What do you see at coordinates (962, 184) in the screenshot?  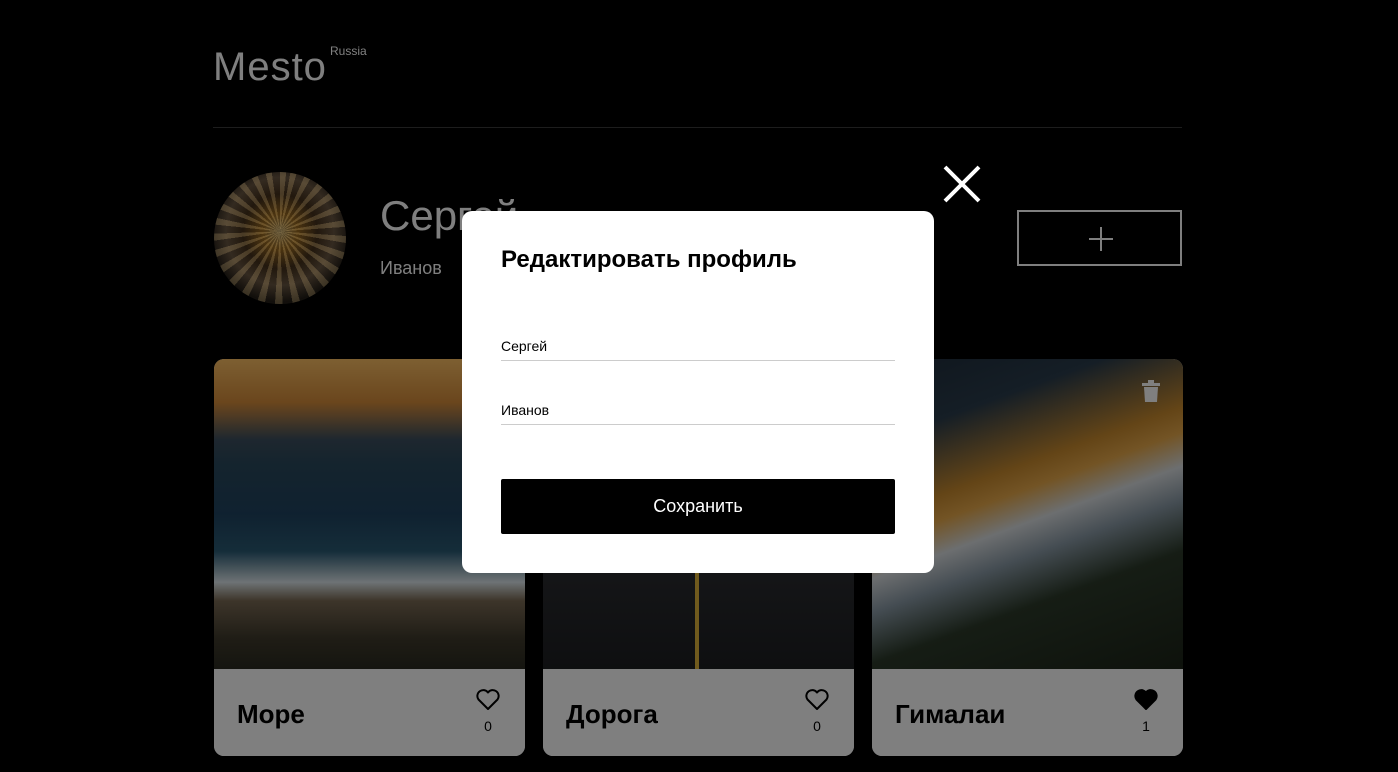 I see `close-icon` at bounding box center [962, 184].